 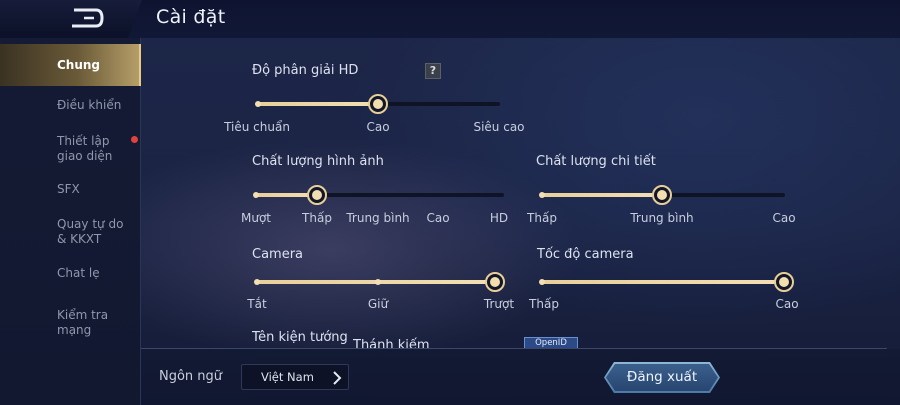 What do you see at coordinates (71, 19) in the screenshot?
I see `back-button` at bounding box center [71, 19].